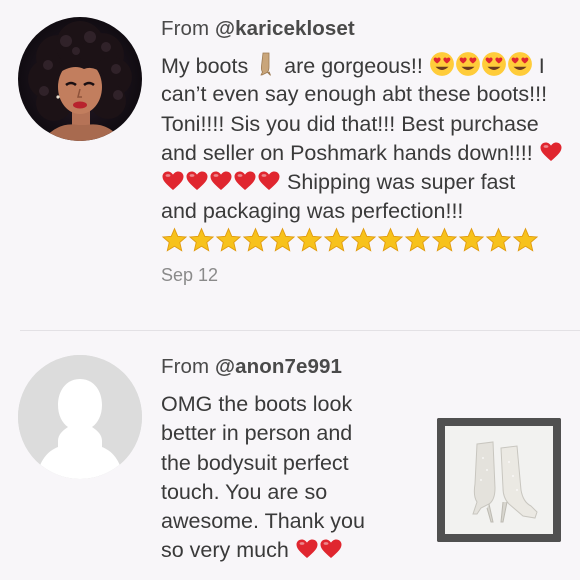 This screenshot has width=580, height=580. I want to click on review-text-line: and seller on Poshmark hands down!!!!, so click(370, 153).